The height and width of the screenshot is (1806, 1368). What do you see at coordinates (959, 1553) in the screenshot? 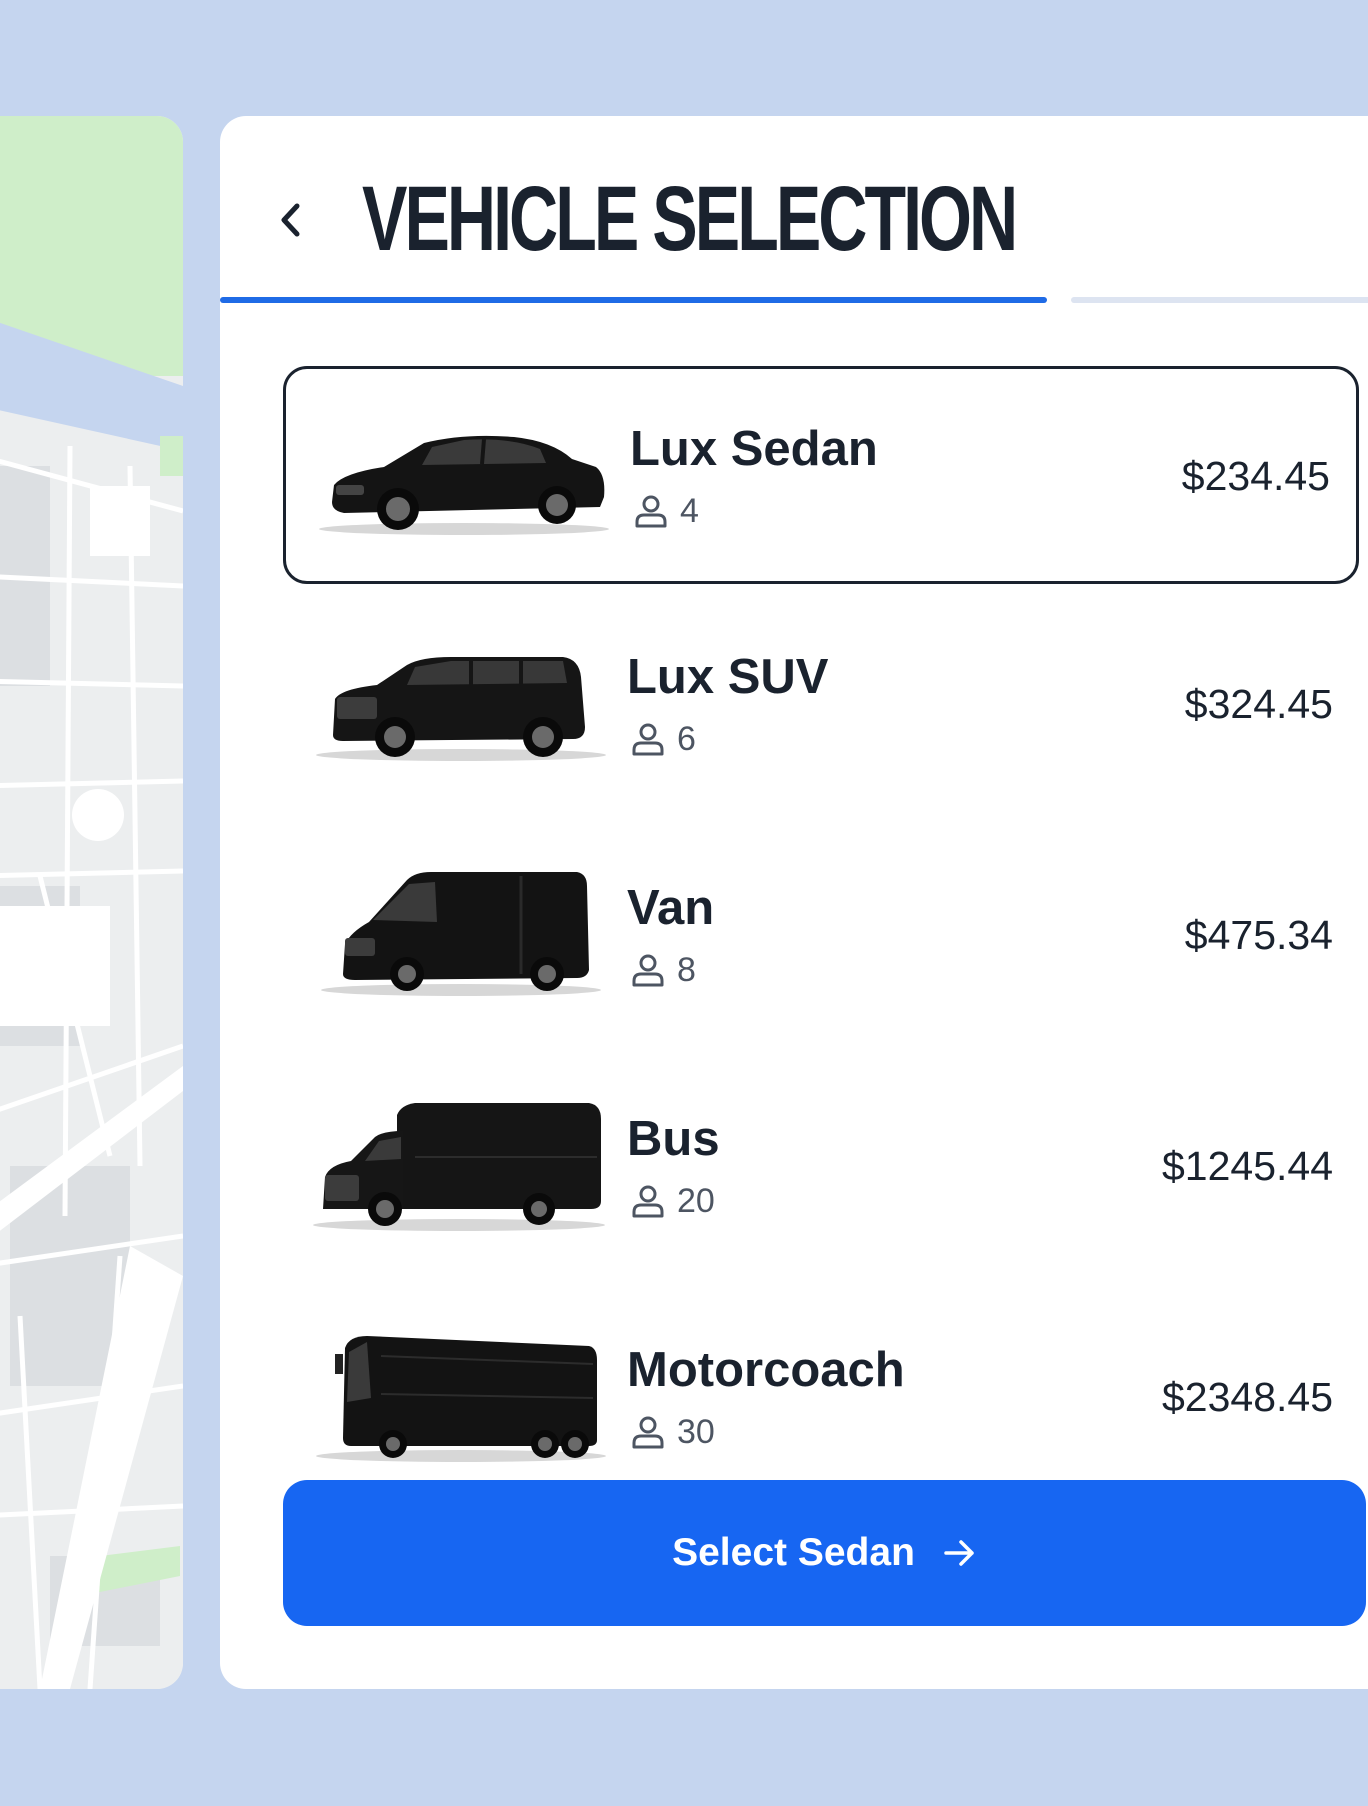
I see `arrow-right-icon` at bounding box center [959, 1553].